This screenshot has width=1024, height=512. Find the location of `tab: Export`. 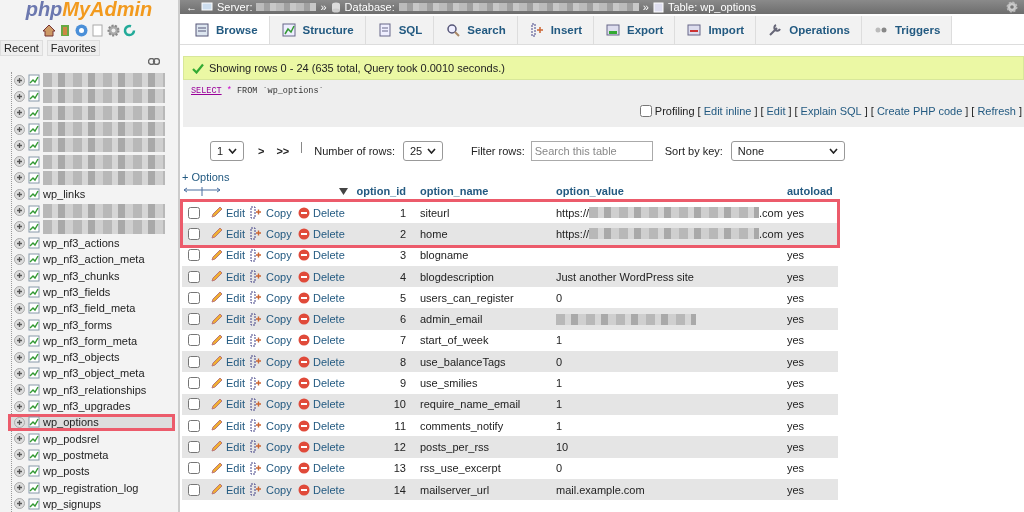

tab: Export is located at coordinates (635, 30).